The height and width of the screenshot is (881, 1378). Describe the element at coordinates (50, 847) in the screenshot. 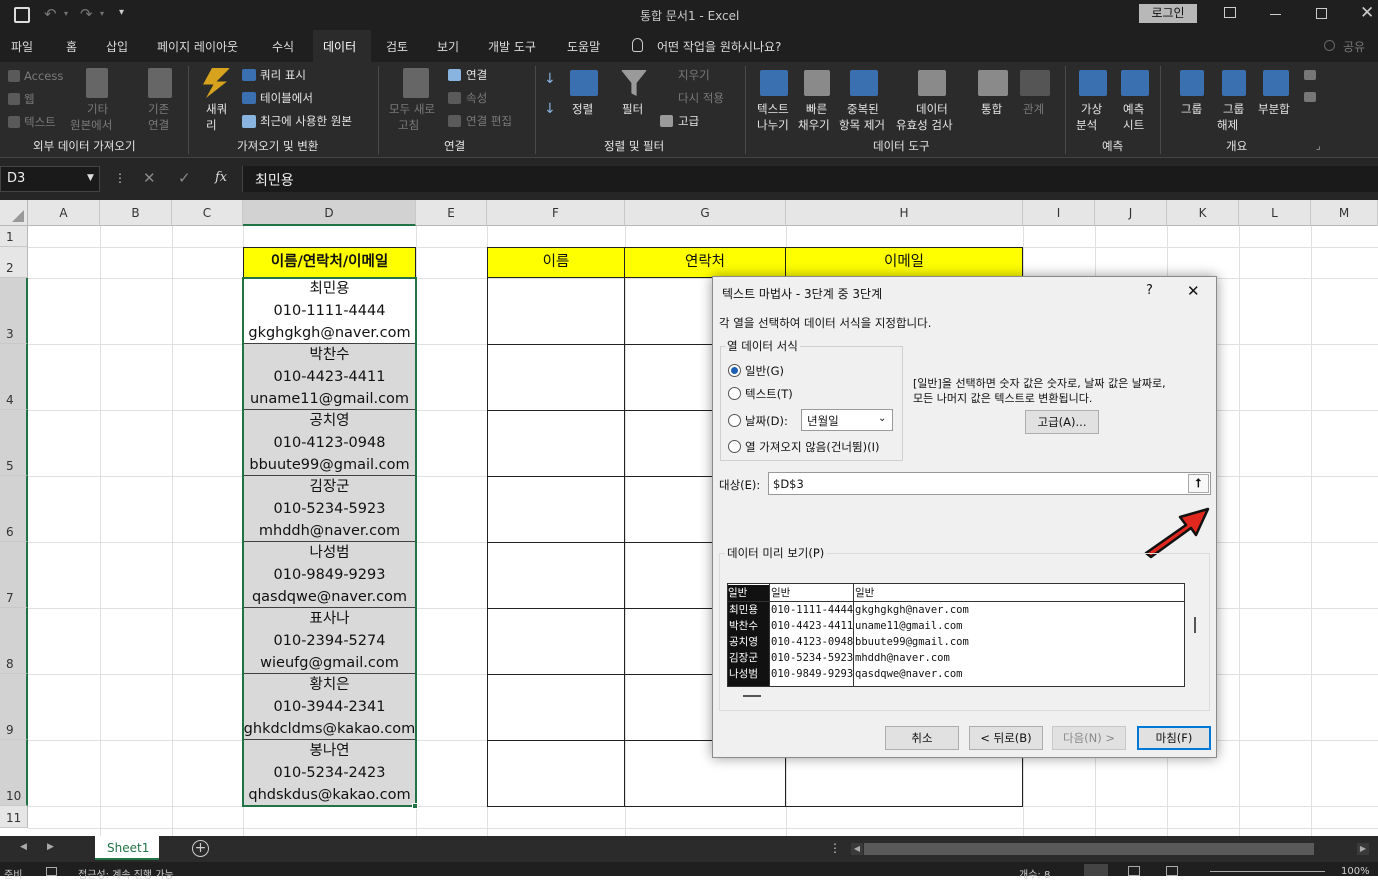

I see `scroll-tabs-right-icon: ▶` at that location.